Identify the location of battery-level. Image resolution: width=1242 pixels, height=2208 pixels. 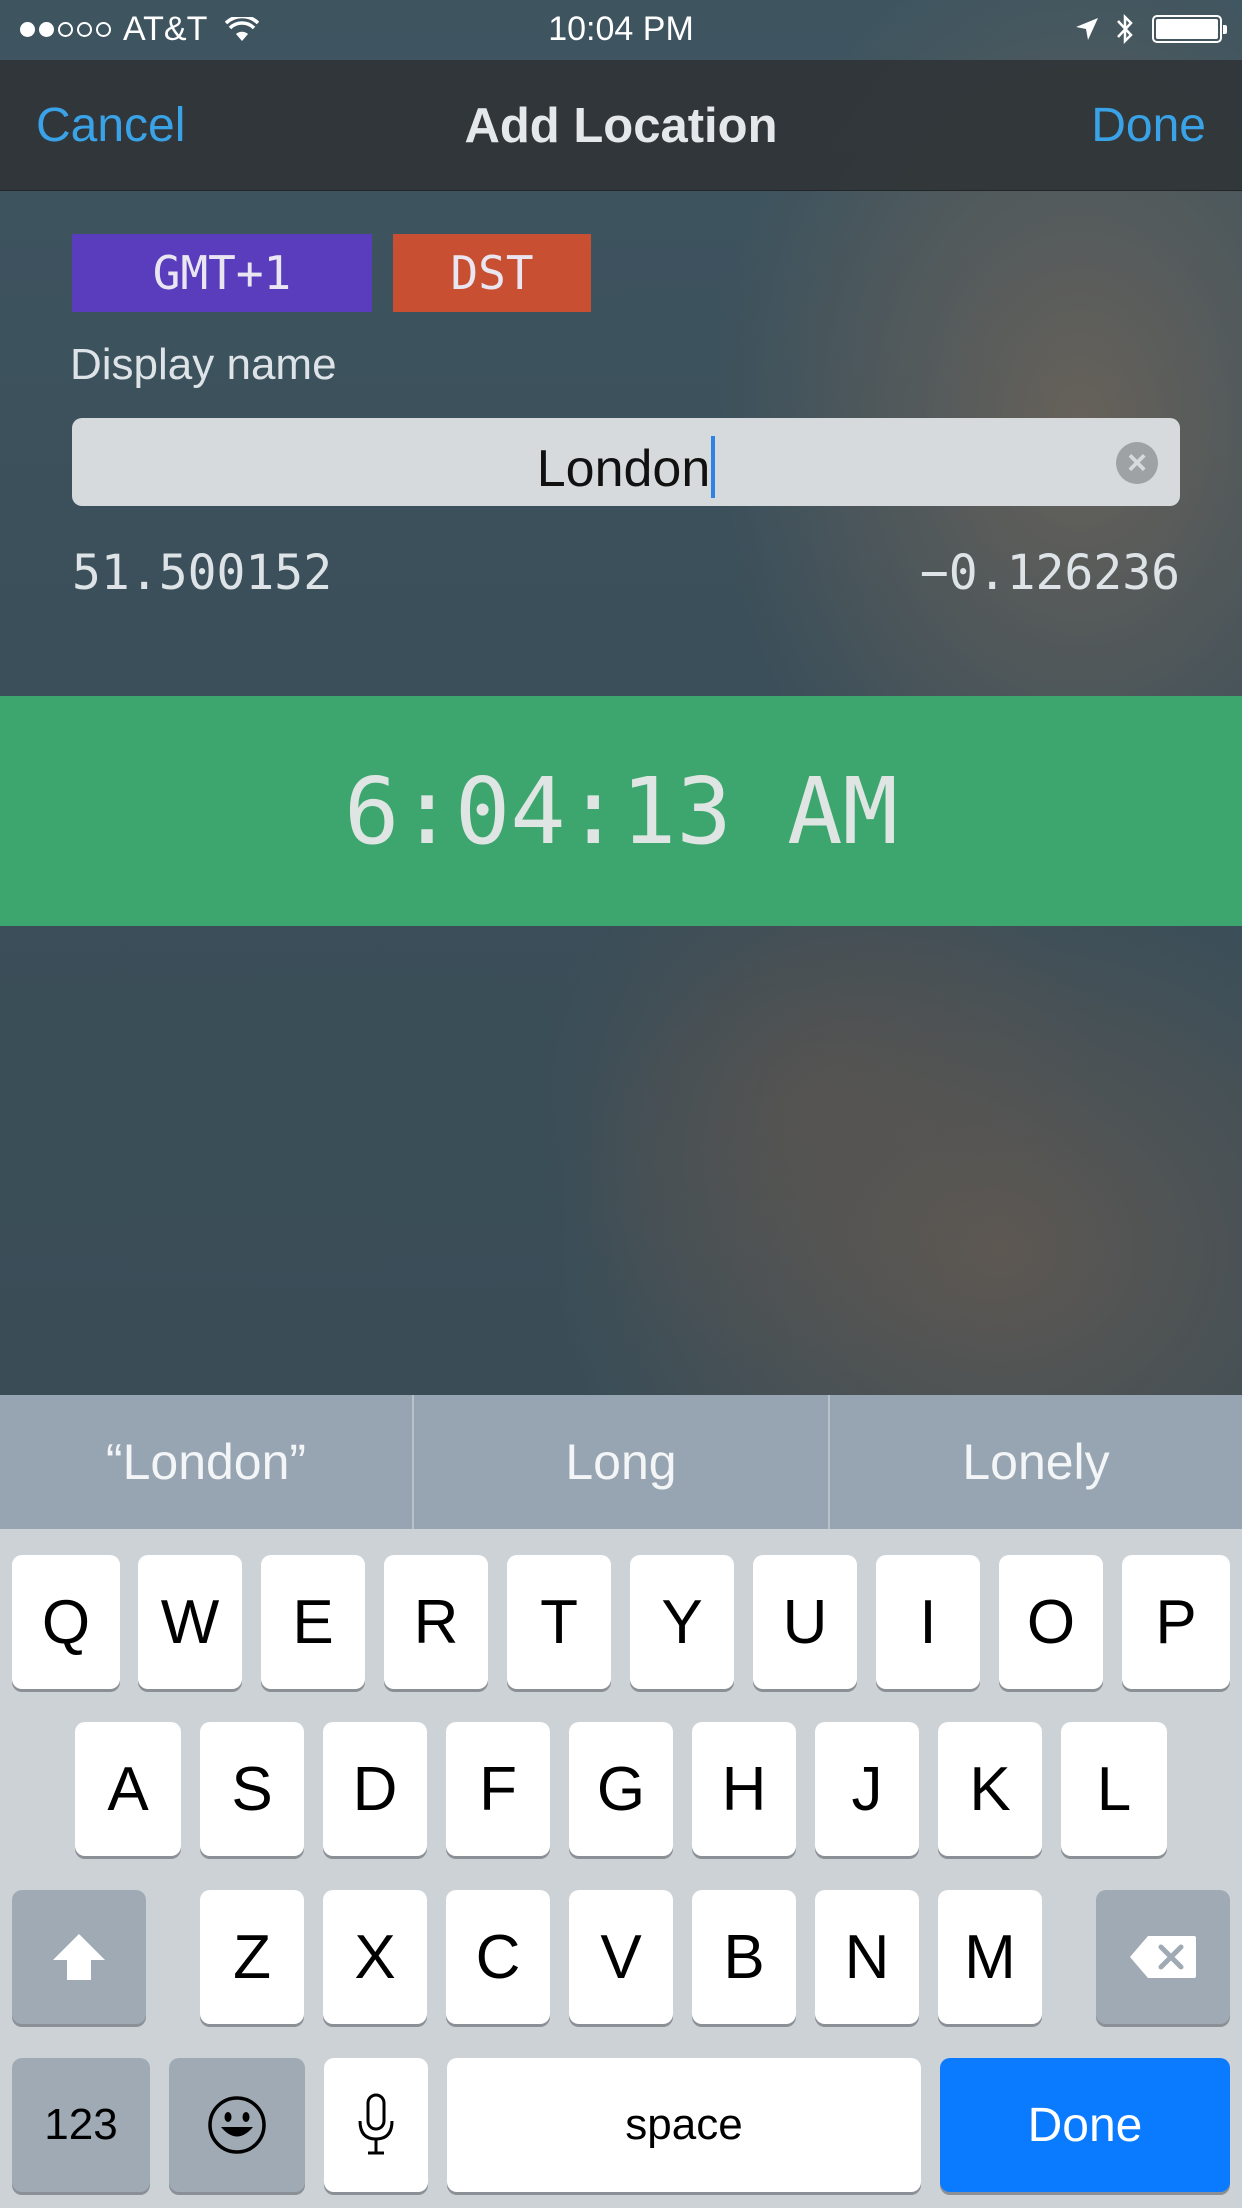
(1187, 29).